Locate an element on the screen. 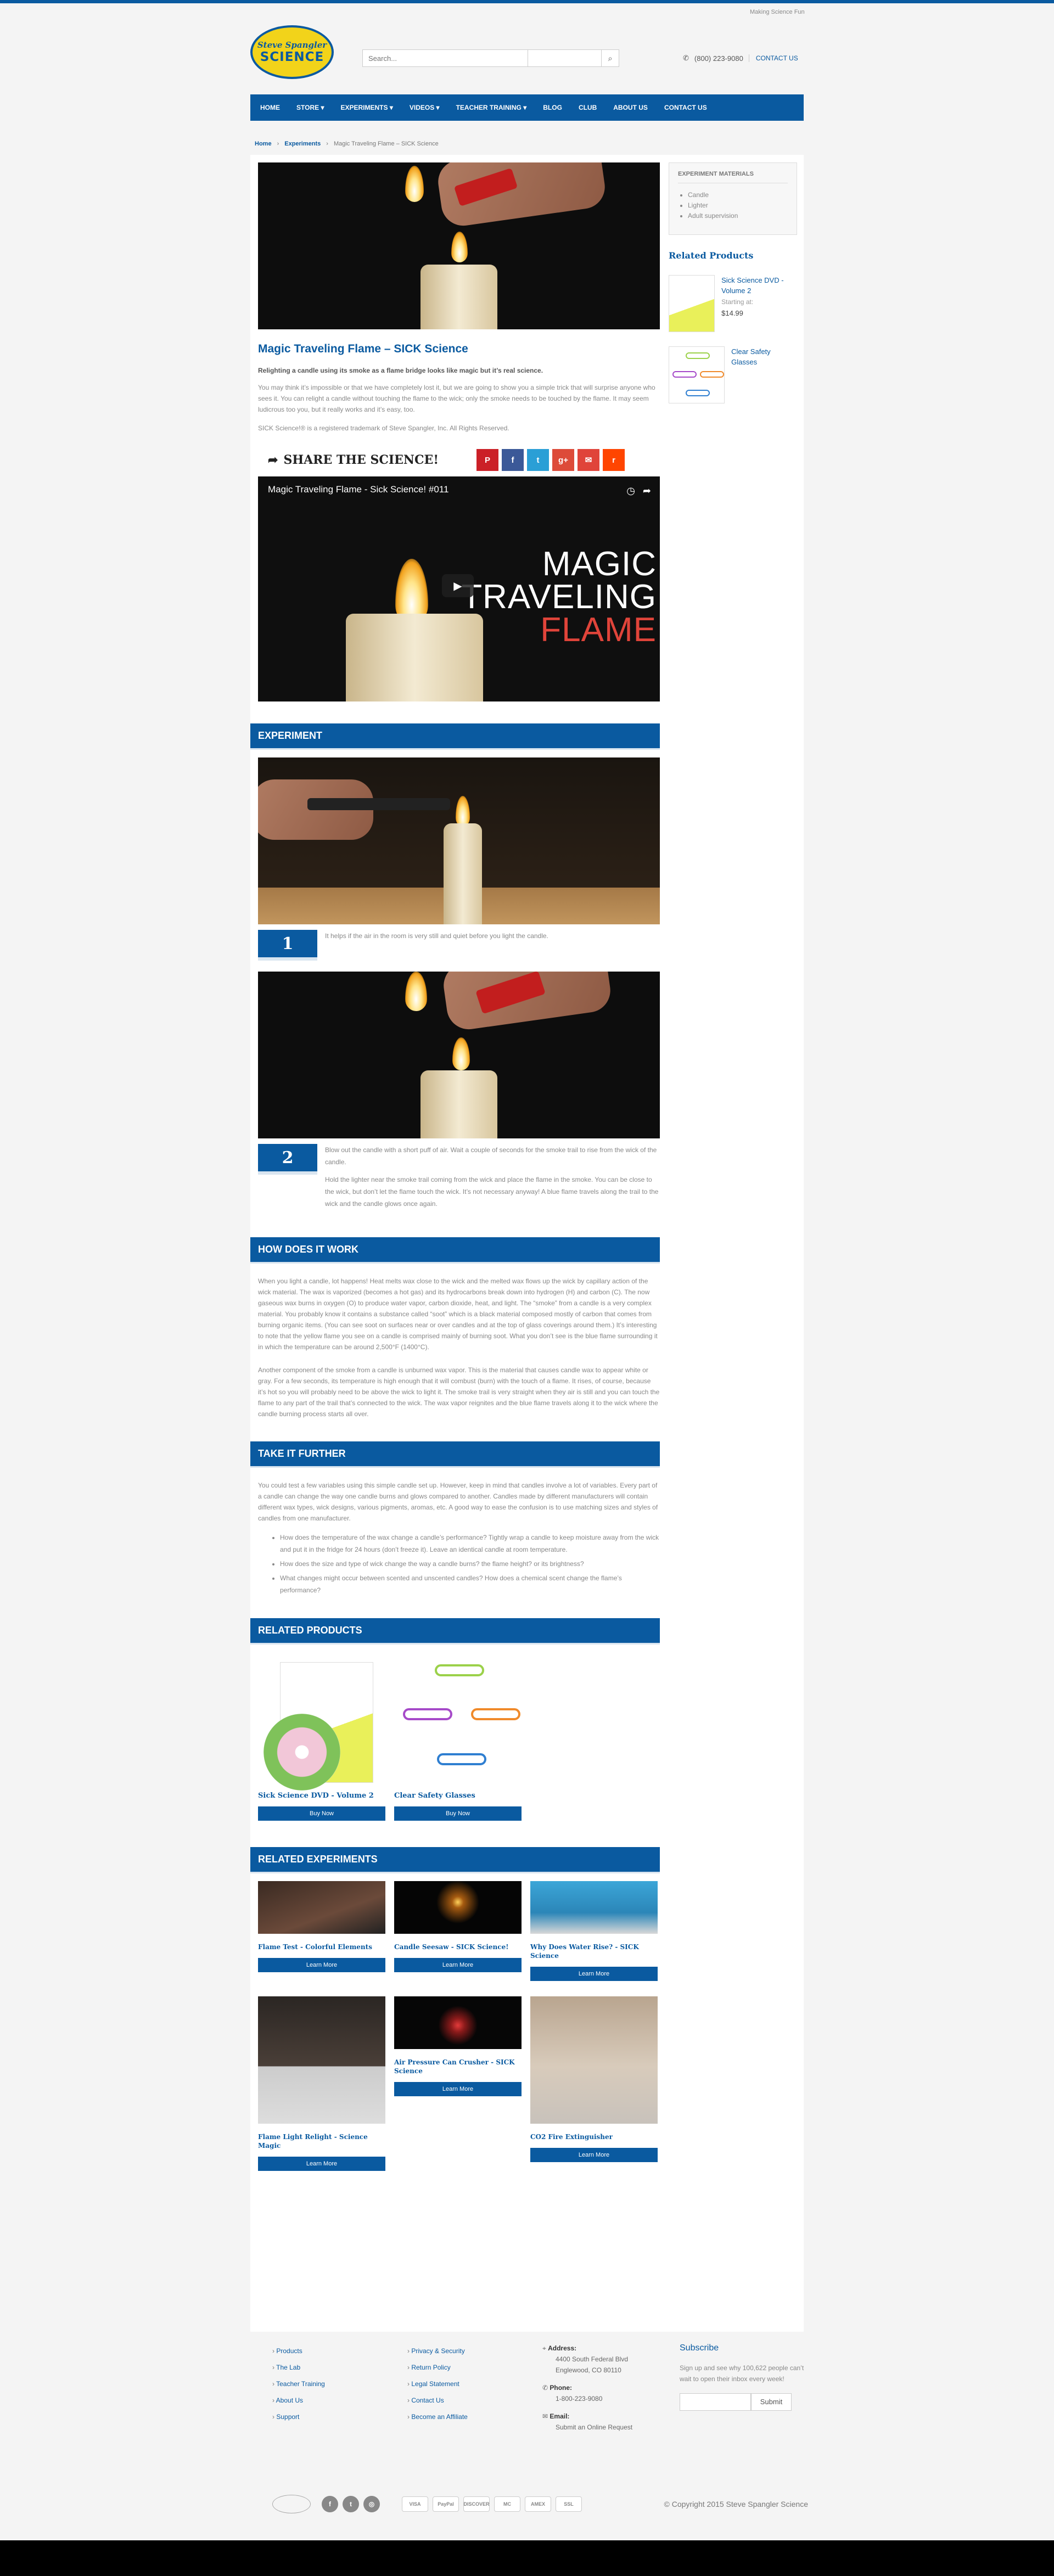  sidebar-product: Clear Safety Glasses is located at coordinates (733, 374).